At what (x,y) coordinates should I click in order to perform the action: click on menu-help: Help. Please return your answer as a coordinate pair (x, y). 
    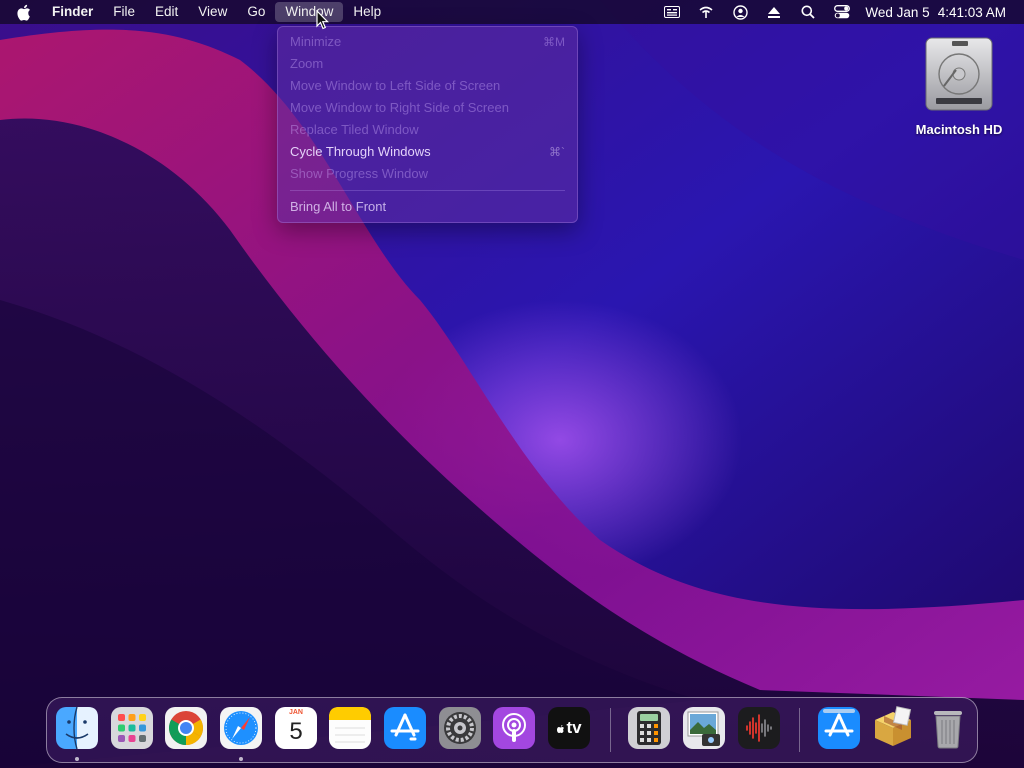
    Looking at the image, I should click on (367, 12).